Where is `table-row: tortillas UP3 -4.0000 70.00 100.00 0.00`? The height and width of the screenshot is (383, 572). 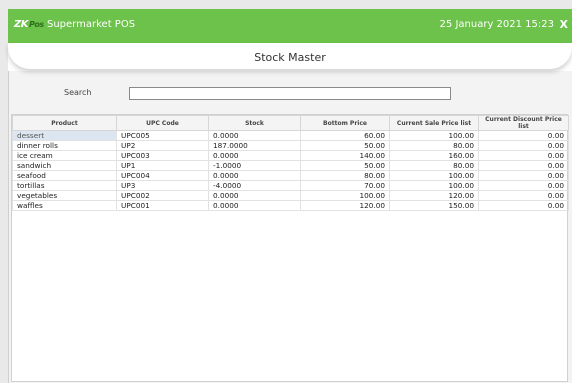 table-row: tortillas UP3 -4.0000 70.00 100.00 0.00 is located at coordinates (290, 185).